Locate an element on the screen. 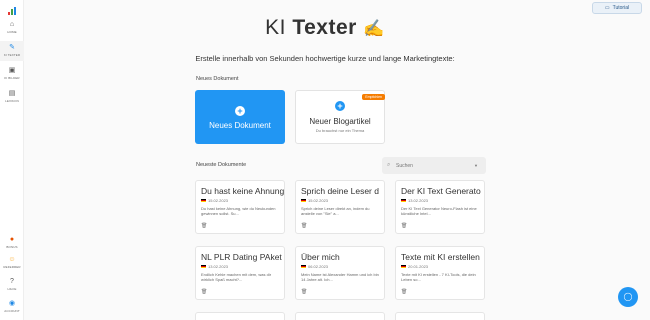 The width and height of the screenshot is (650, 320). search-field: ⌕ ▼ is located at coordinates (434, 165).